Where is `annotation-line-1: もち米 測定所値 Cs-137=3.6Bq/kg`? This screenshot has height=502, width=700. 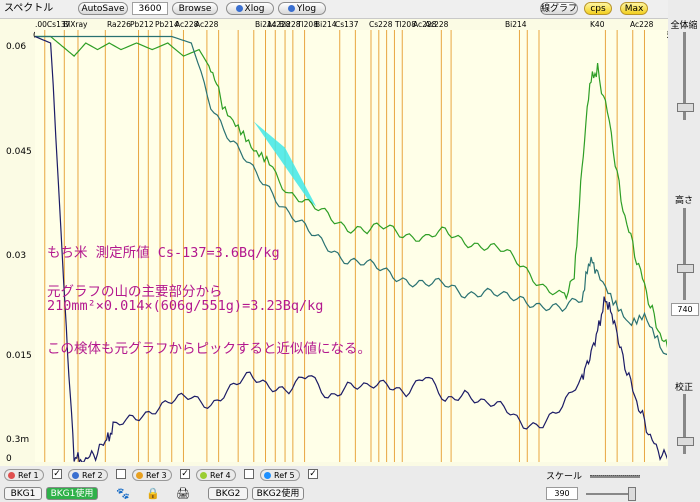
annotation-line-1: もち米 測定所値 Cs-137=3.6Bq/kg is located at coordinates (163, 253).